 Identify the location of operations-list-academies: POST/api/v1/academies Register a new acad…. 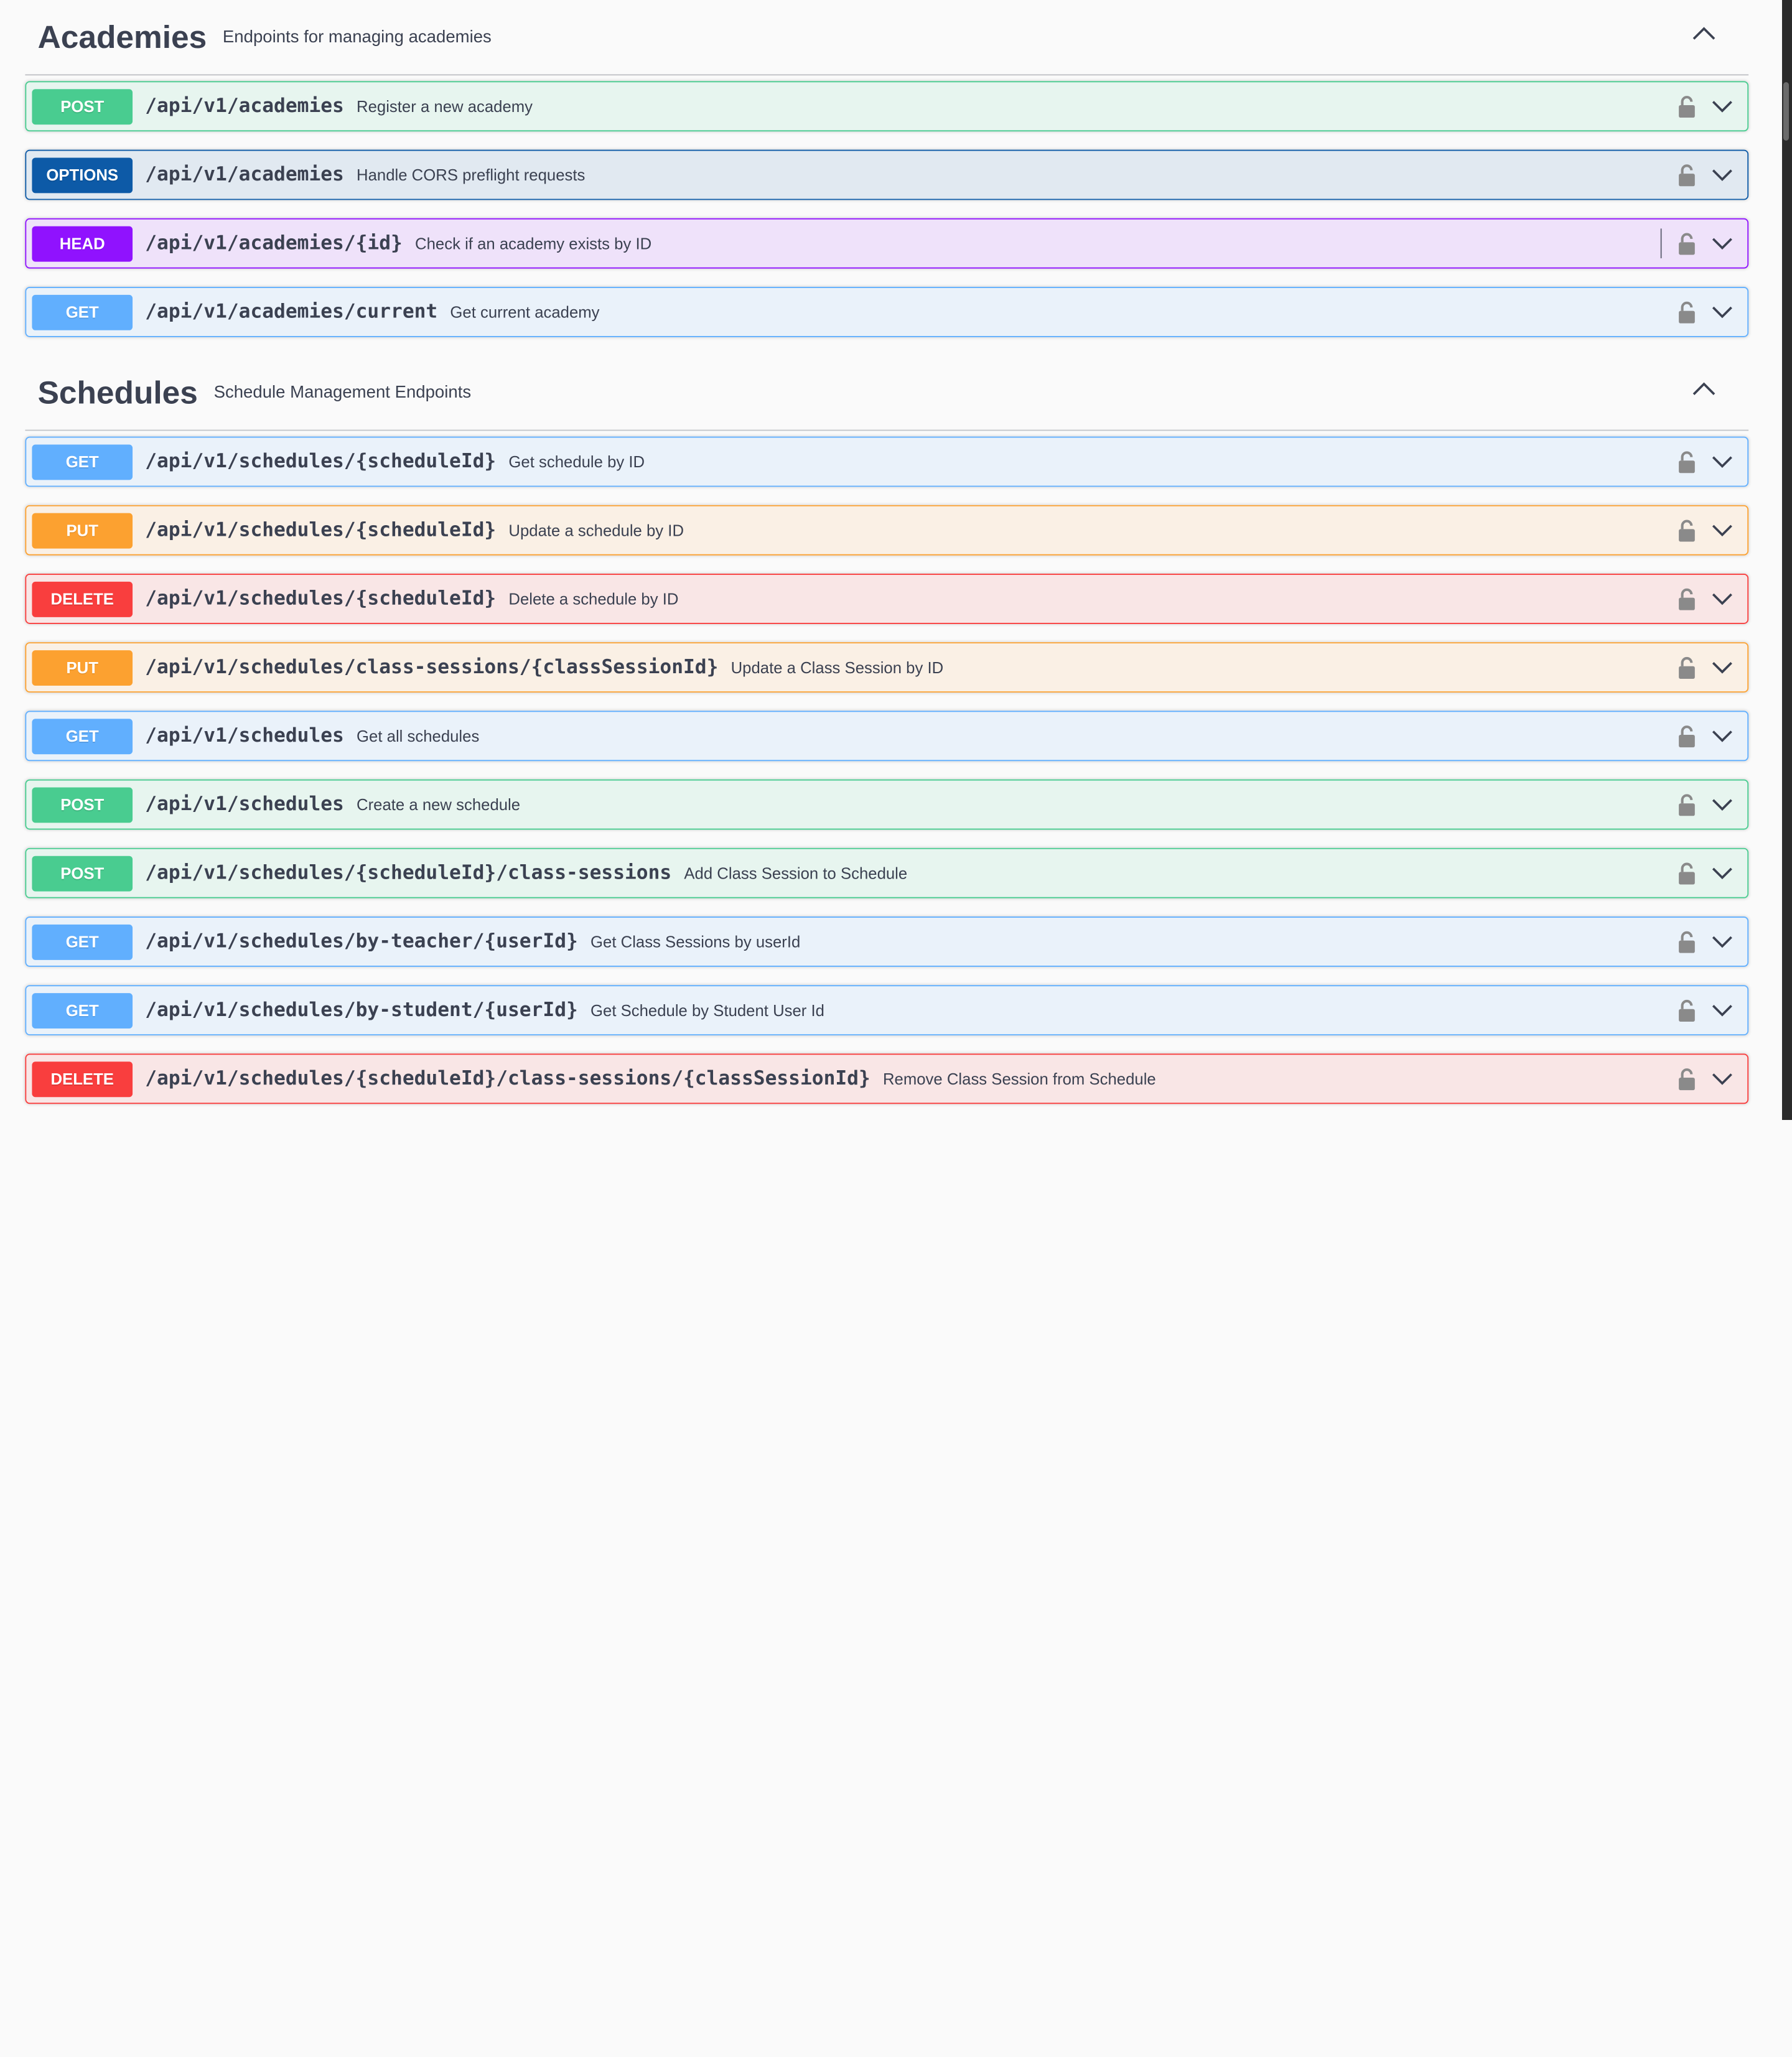
(887, 209).